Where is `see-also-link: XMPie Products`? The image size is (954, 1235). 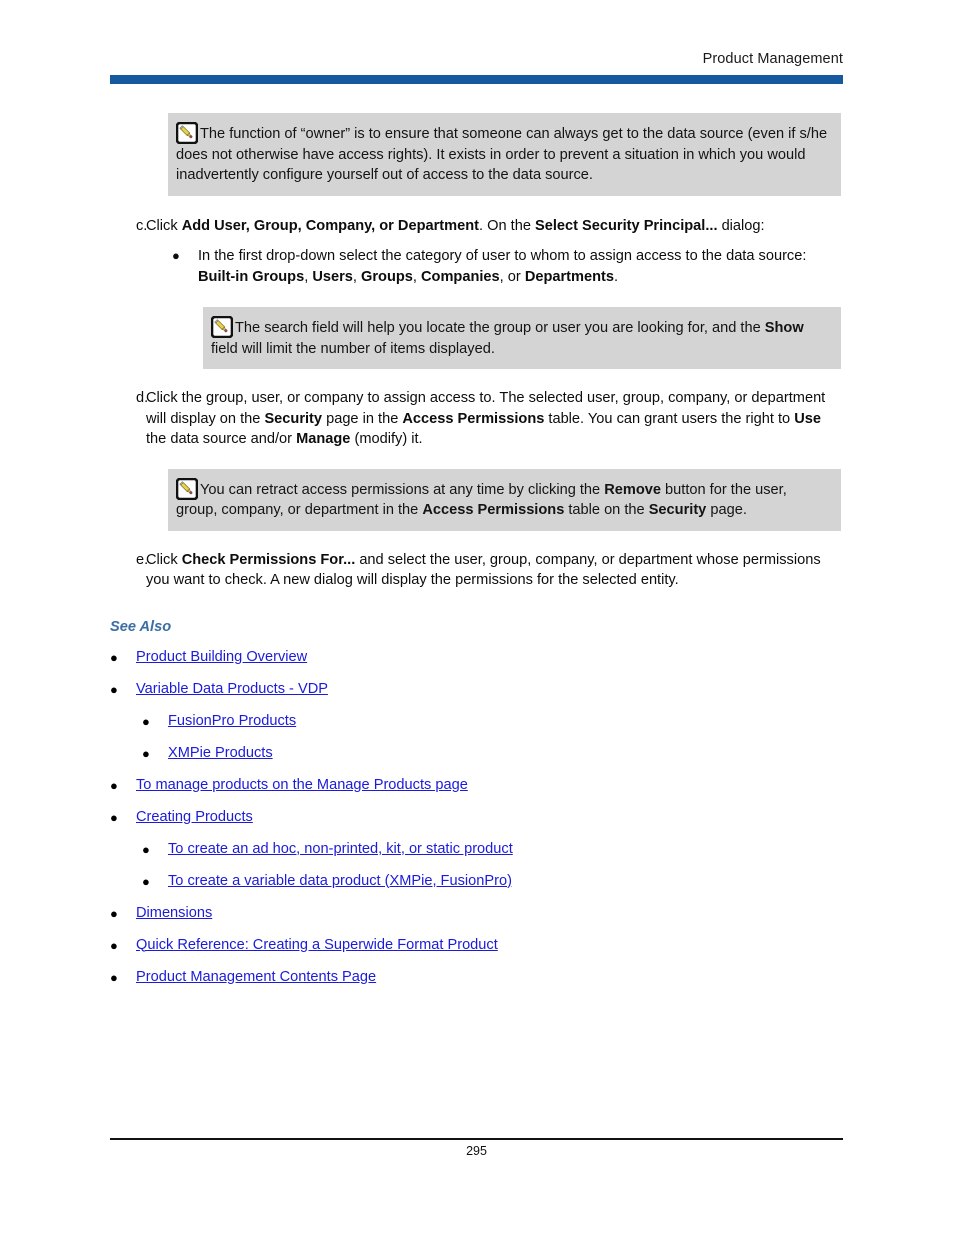
see-also-link: XMPie Products is located at coordinates (220, 753).